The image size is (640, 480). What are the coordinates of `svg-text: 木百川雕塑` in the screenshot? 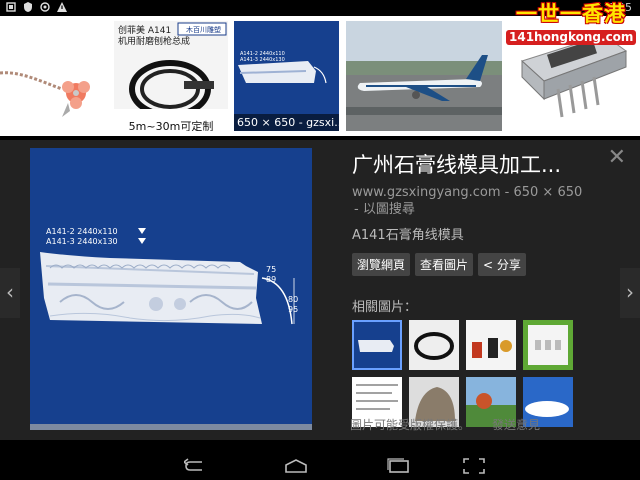 It's located at (203, 29).